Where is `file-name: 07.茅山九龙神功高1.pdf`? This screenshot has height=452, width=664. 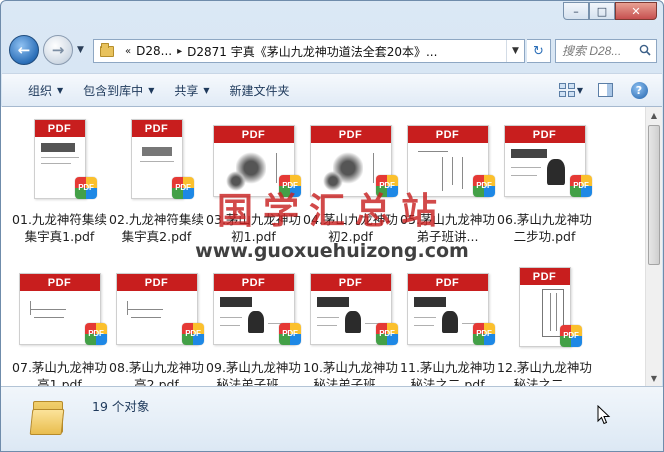
file-name: 07.茅山九龙神功高1.pdf is located at coordinates (59, 373).